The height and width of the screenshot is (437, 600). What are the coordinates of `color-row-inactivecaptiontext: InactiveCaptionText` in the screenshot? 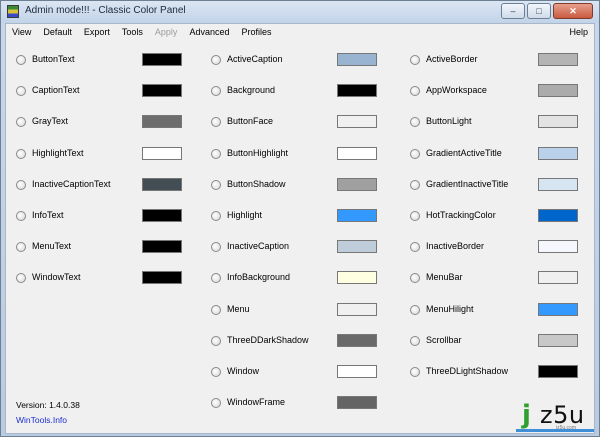 It's located at (99, 186).